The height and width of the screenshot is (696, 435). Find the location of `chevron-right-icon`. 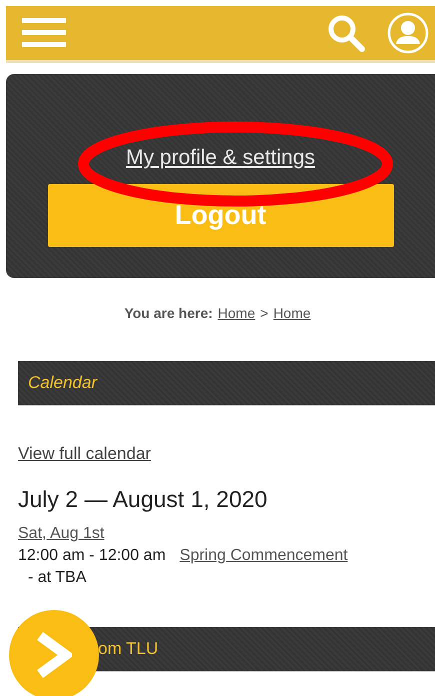

chevron-right-icon is located at coordinates (54, 655).